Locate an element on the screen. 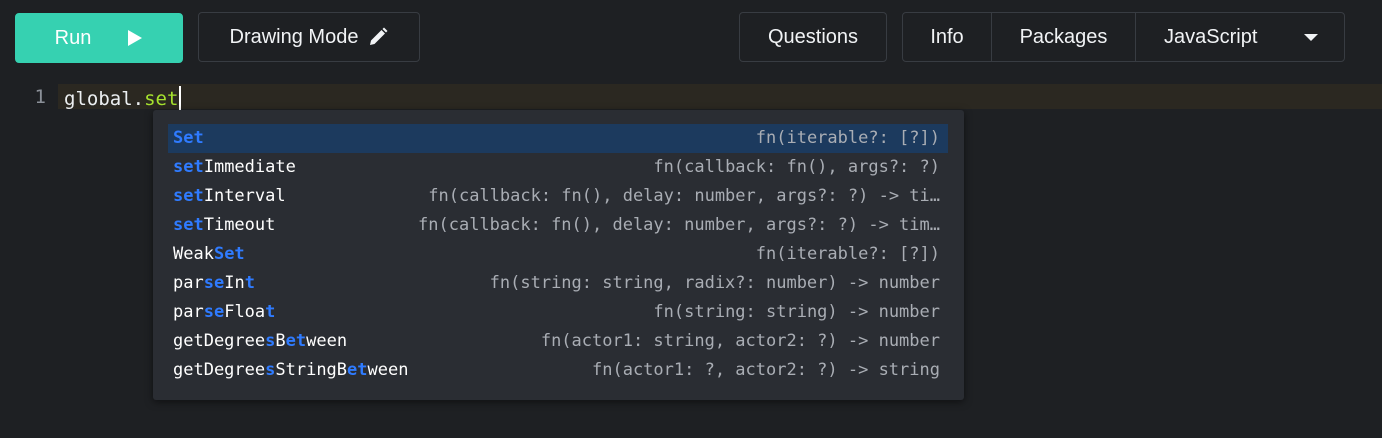 This screenshot has height=438, width=1382. autocomplete-item-name: parseFloat is located at coordinates (224, 312).